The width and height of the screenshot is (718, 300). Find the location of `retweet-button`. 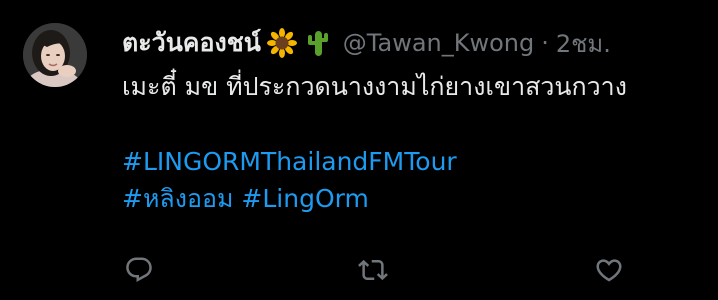

retweet-button is located at coordinates (373, 270).